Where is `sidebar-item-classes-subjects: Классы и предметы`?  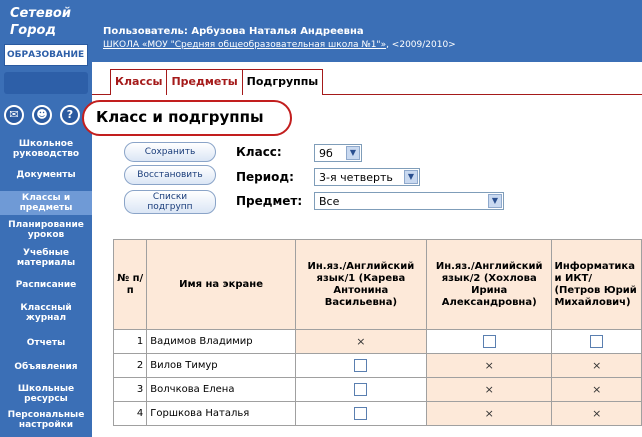 sidebar-item-classes-subjects: Классы и предметы is located at coordinates (46, 203).